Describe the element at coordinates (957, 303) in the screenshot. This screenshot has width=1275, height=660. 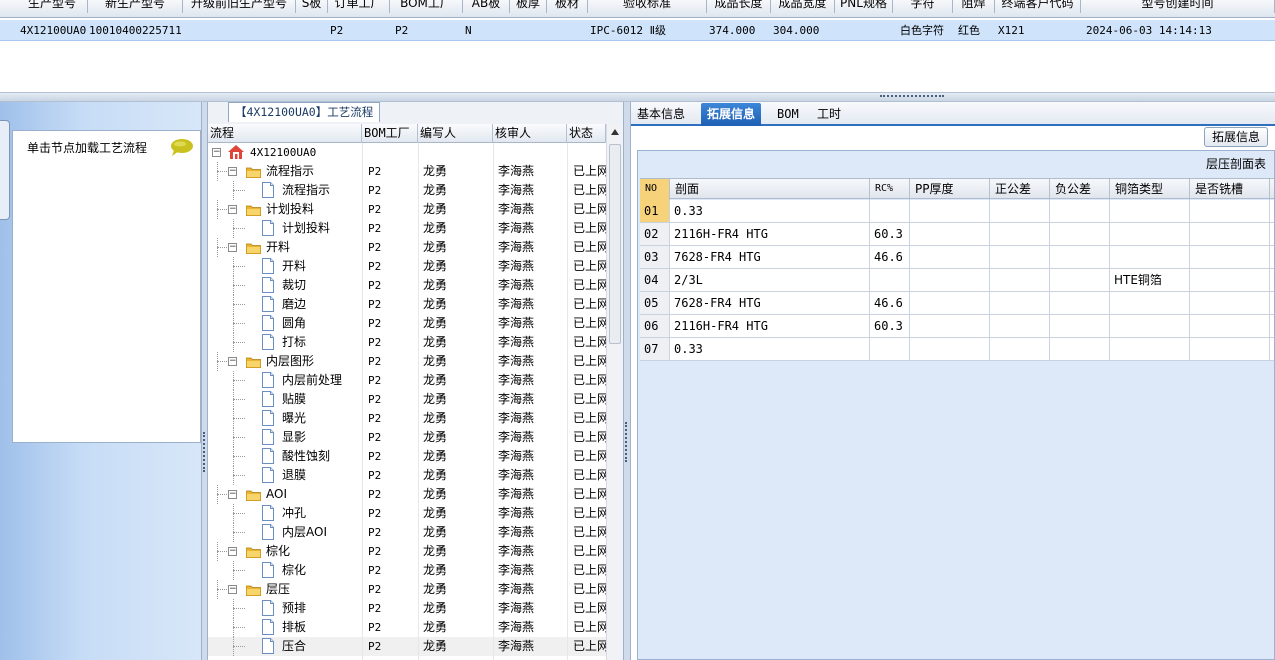
I see `stackup-row: 05 7628-FR4 HTG 46.6` at that location.